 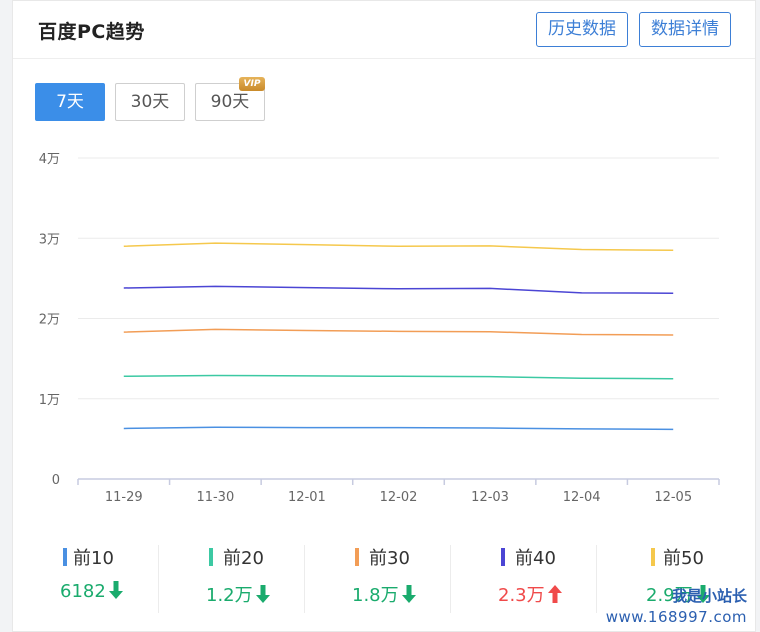 What do you see at coordinates (490, 497) in the screenshot?
I see `x-tick-label: 12-03` at bounding box center [490, 497].